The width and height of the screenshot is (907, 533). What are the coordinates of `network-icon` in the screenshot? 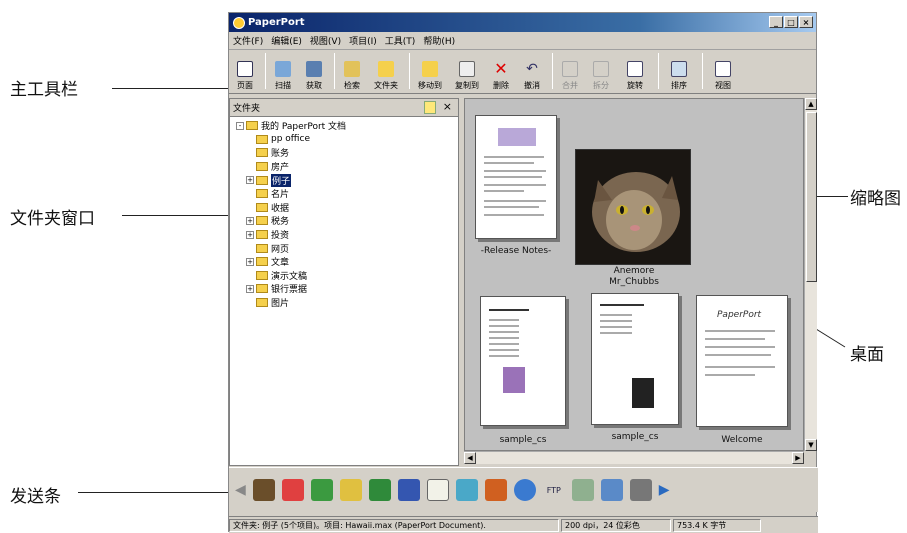 It's located at (263, 490).